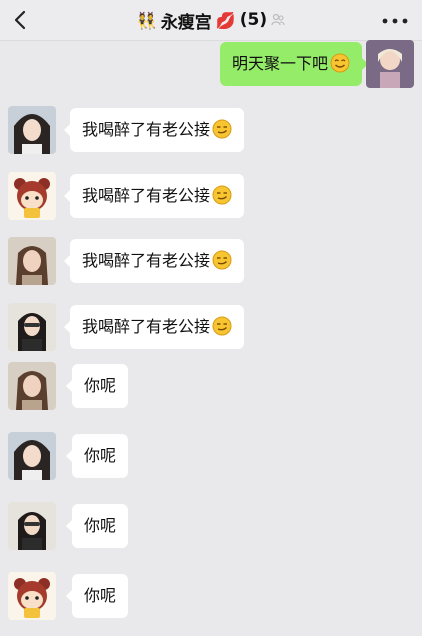 The image size is (422, 636). Describe the element at coordinates (146, 20) in the screenshot. I see `dancers-emoji-icon: 👯` at that location.